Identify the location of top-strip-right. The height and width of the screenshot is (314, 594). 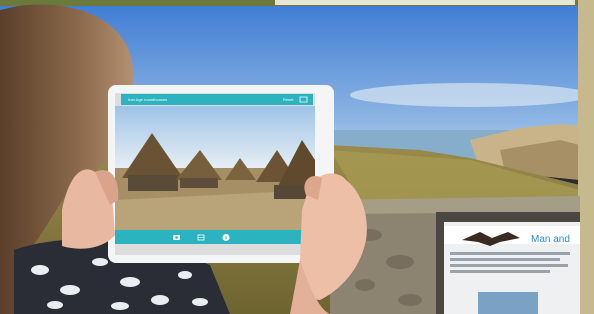
(425, 2).